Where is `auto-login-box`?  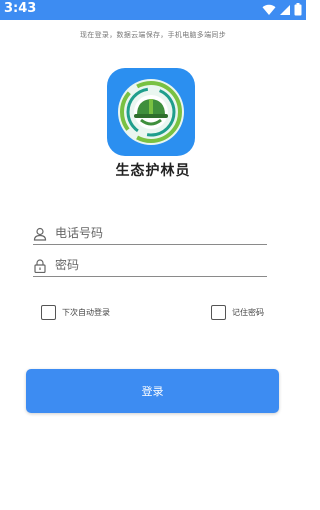 auto-login-box is located at coordinates (48, 312).